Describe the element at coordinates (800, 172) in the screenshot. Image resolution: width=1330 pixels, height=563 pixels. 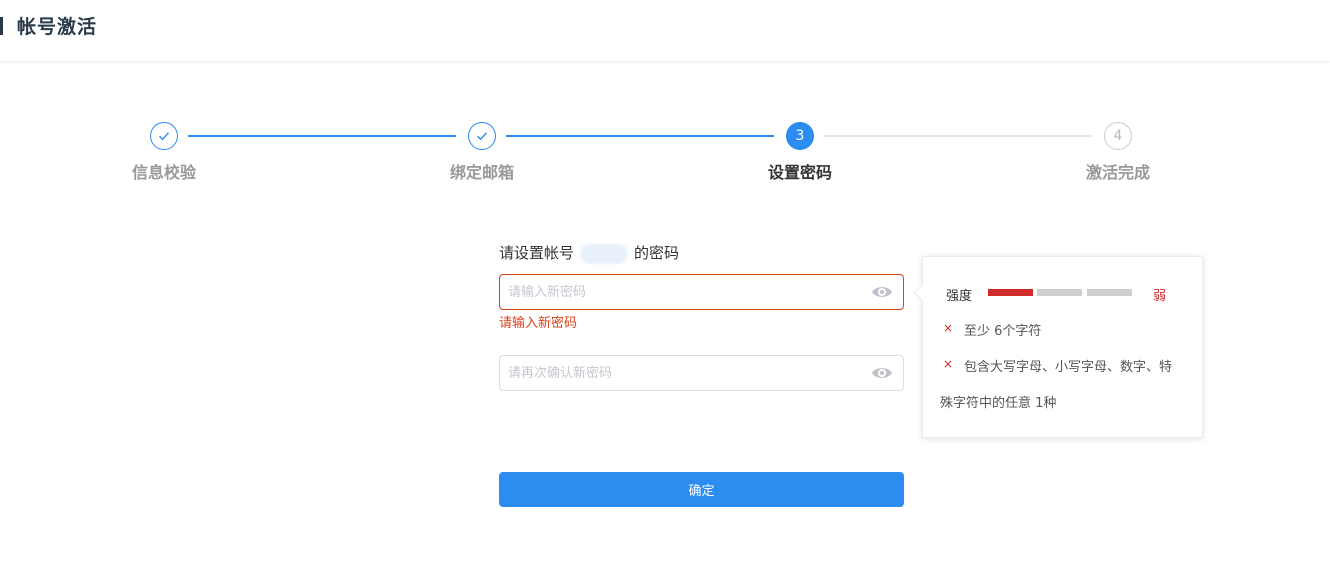
I see `step-3-label: 设置密码` at that location.